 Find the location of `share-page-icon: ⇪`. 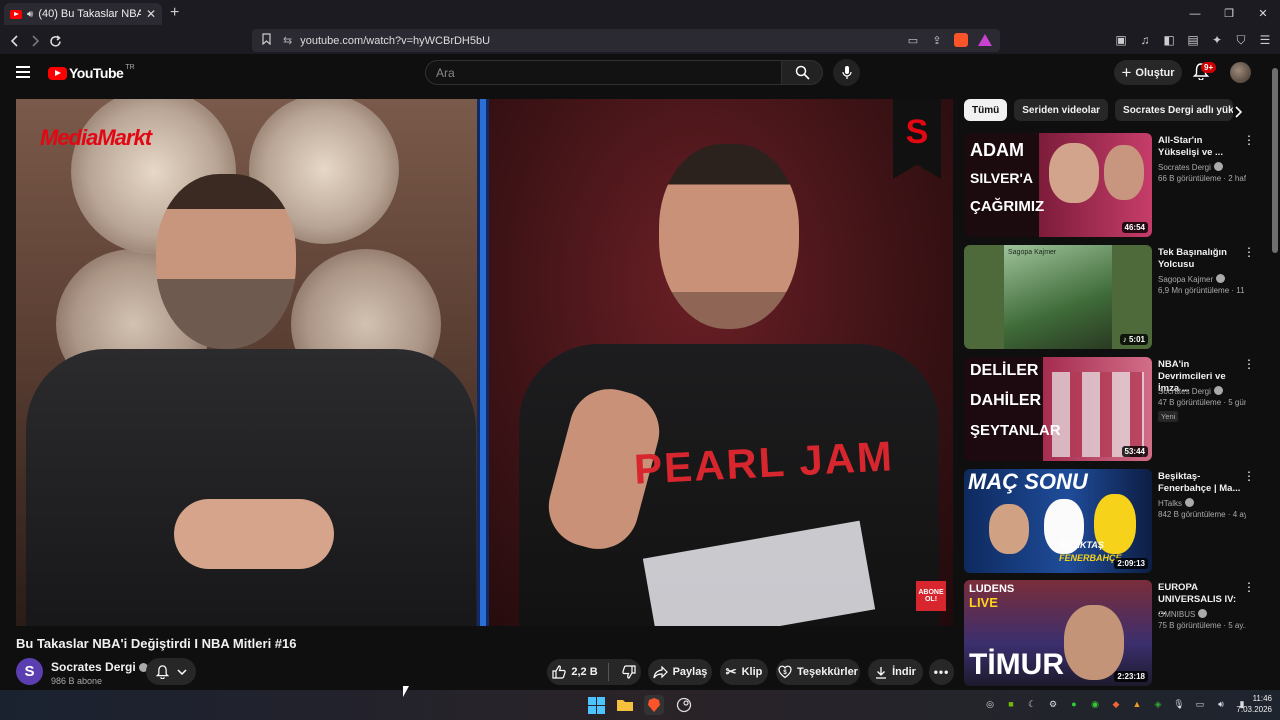

share-page-icon: ⇪ is located at coordinates (937, 40).